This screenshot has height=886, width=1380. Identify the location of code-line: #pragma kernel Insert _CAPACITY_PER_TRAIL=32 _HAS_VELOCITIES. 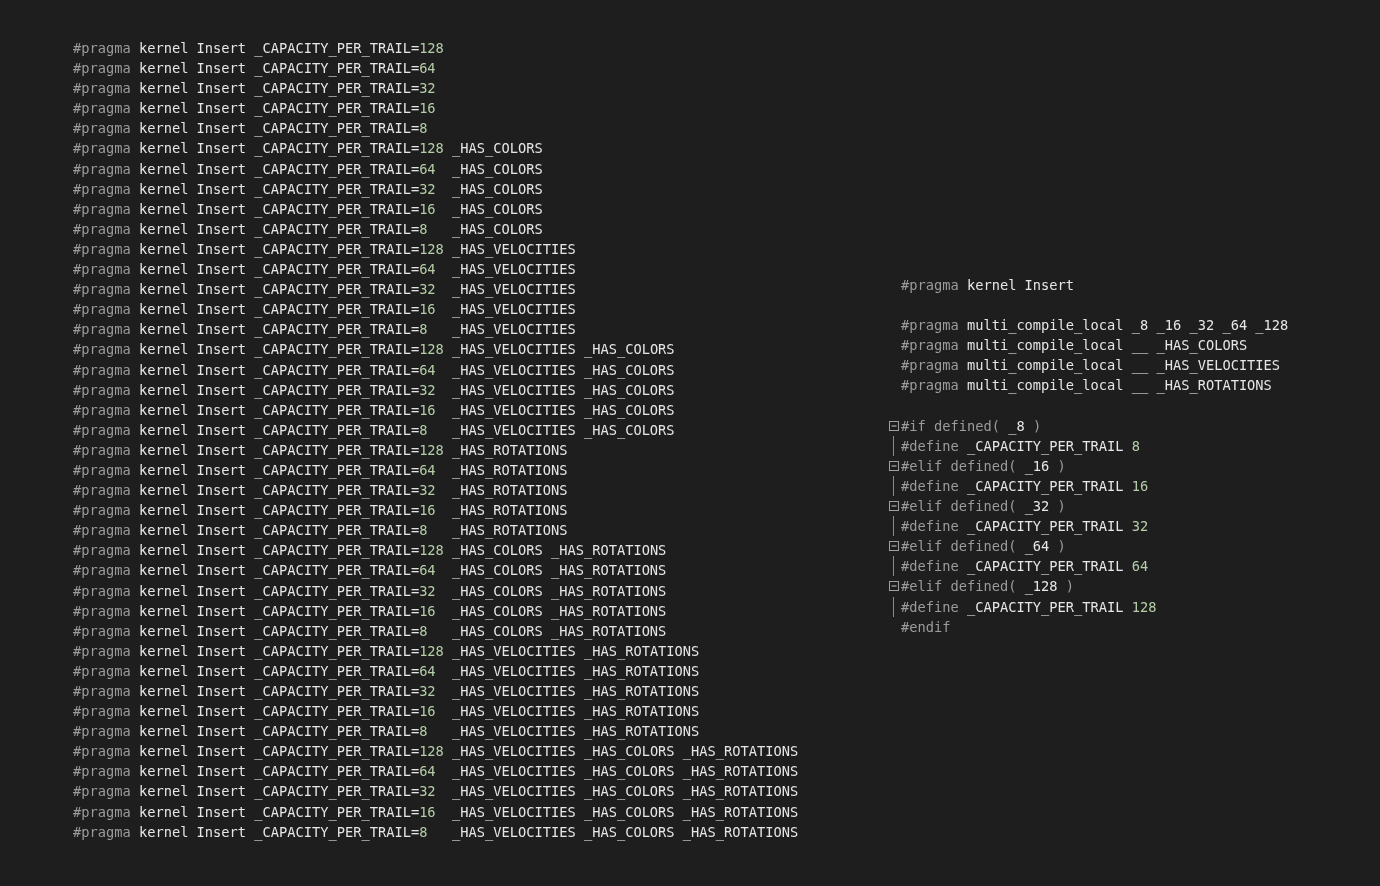
(325, 290).